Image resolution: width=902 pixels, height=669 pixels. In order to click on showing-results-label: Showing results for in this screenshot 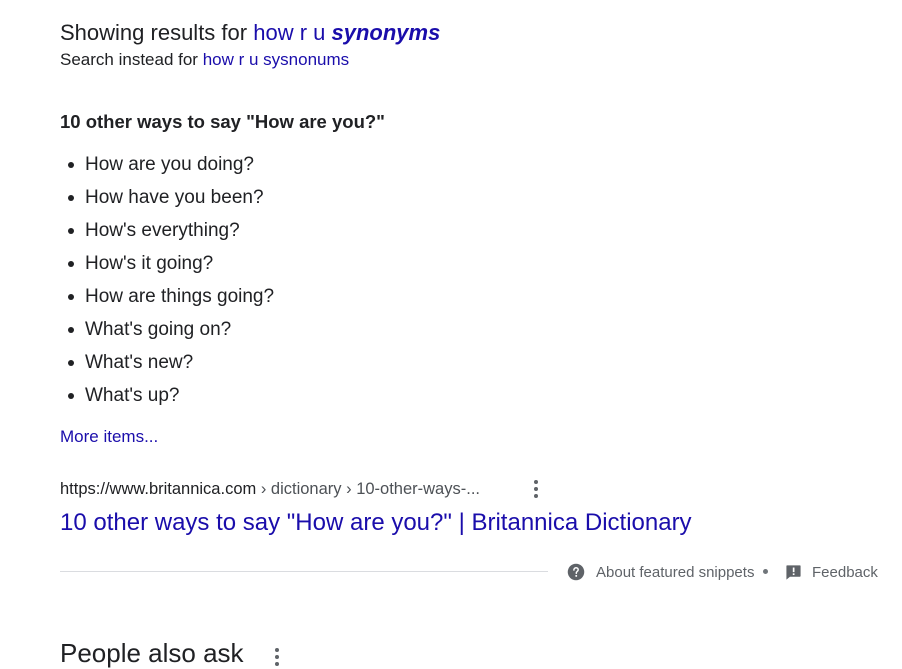, I will do `click(154, 32)`.